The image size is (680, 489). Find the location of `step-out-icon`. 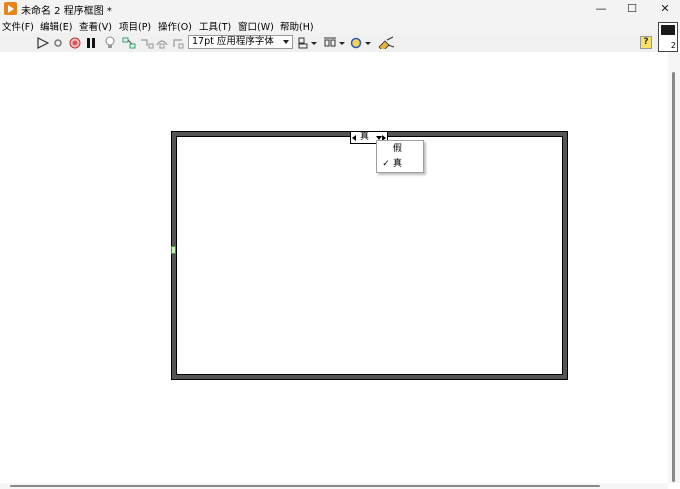

step-out-icon is located at coordinates (179, 42).